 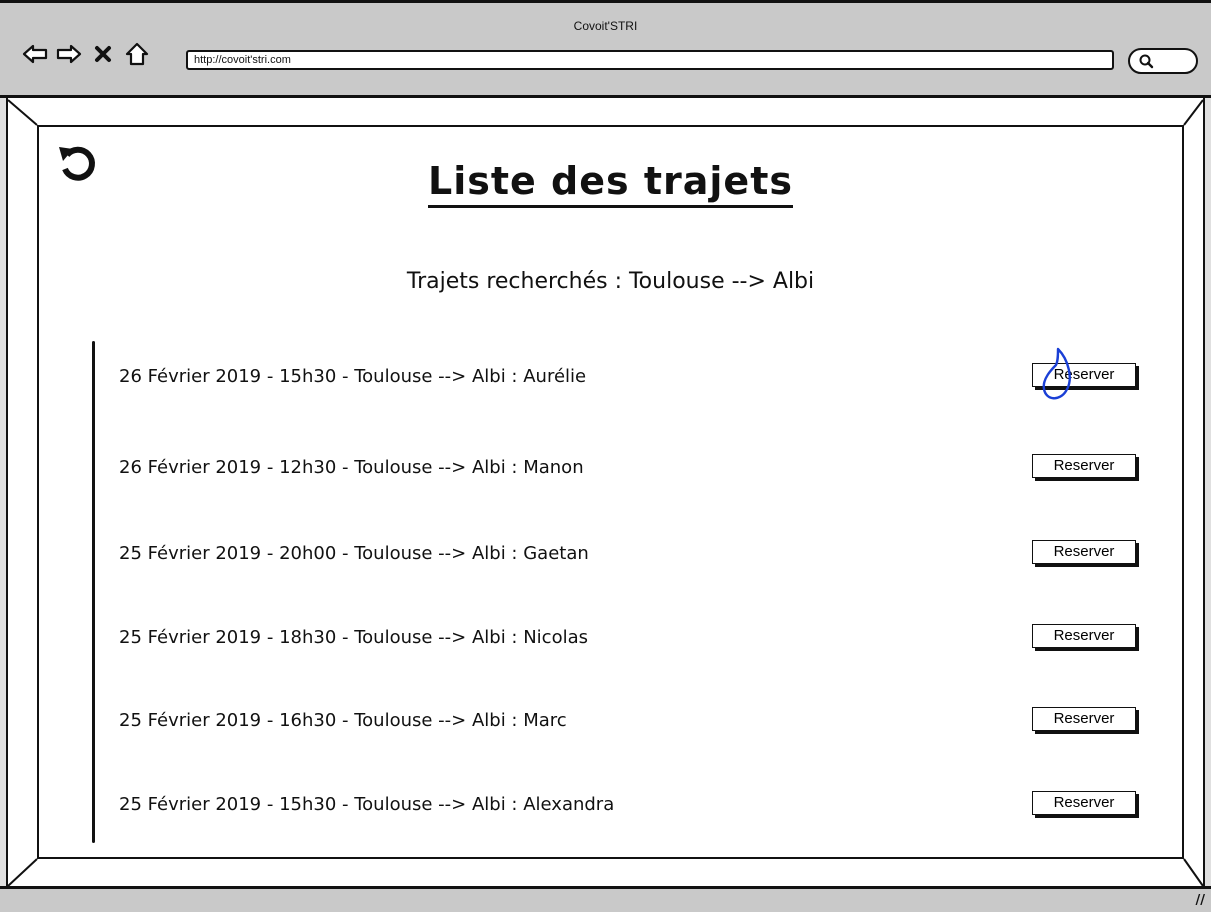 What do you see at coordinates (93, 592) in the screenshot?
I see `trip-list-border` at bounding box center [93, 592].